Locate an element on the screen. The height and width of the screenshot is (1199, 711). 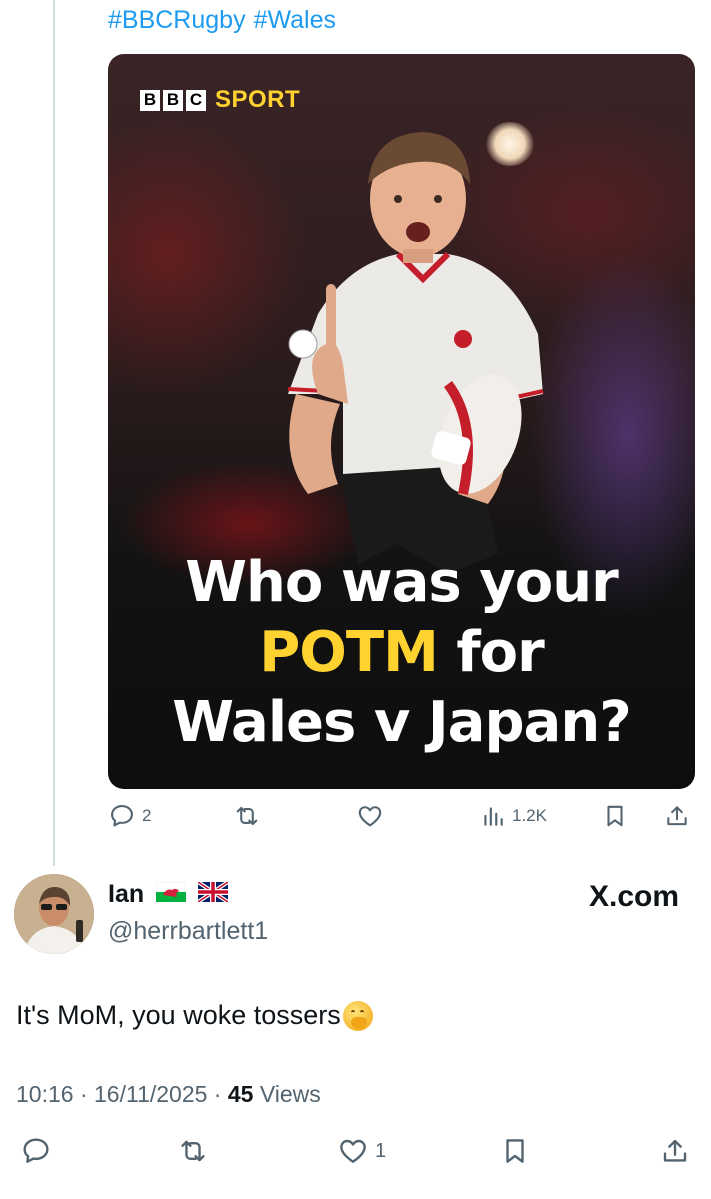
hashtag-link: #BBCRugby is located at coordinates (177, 20).